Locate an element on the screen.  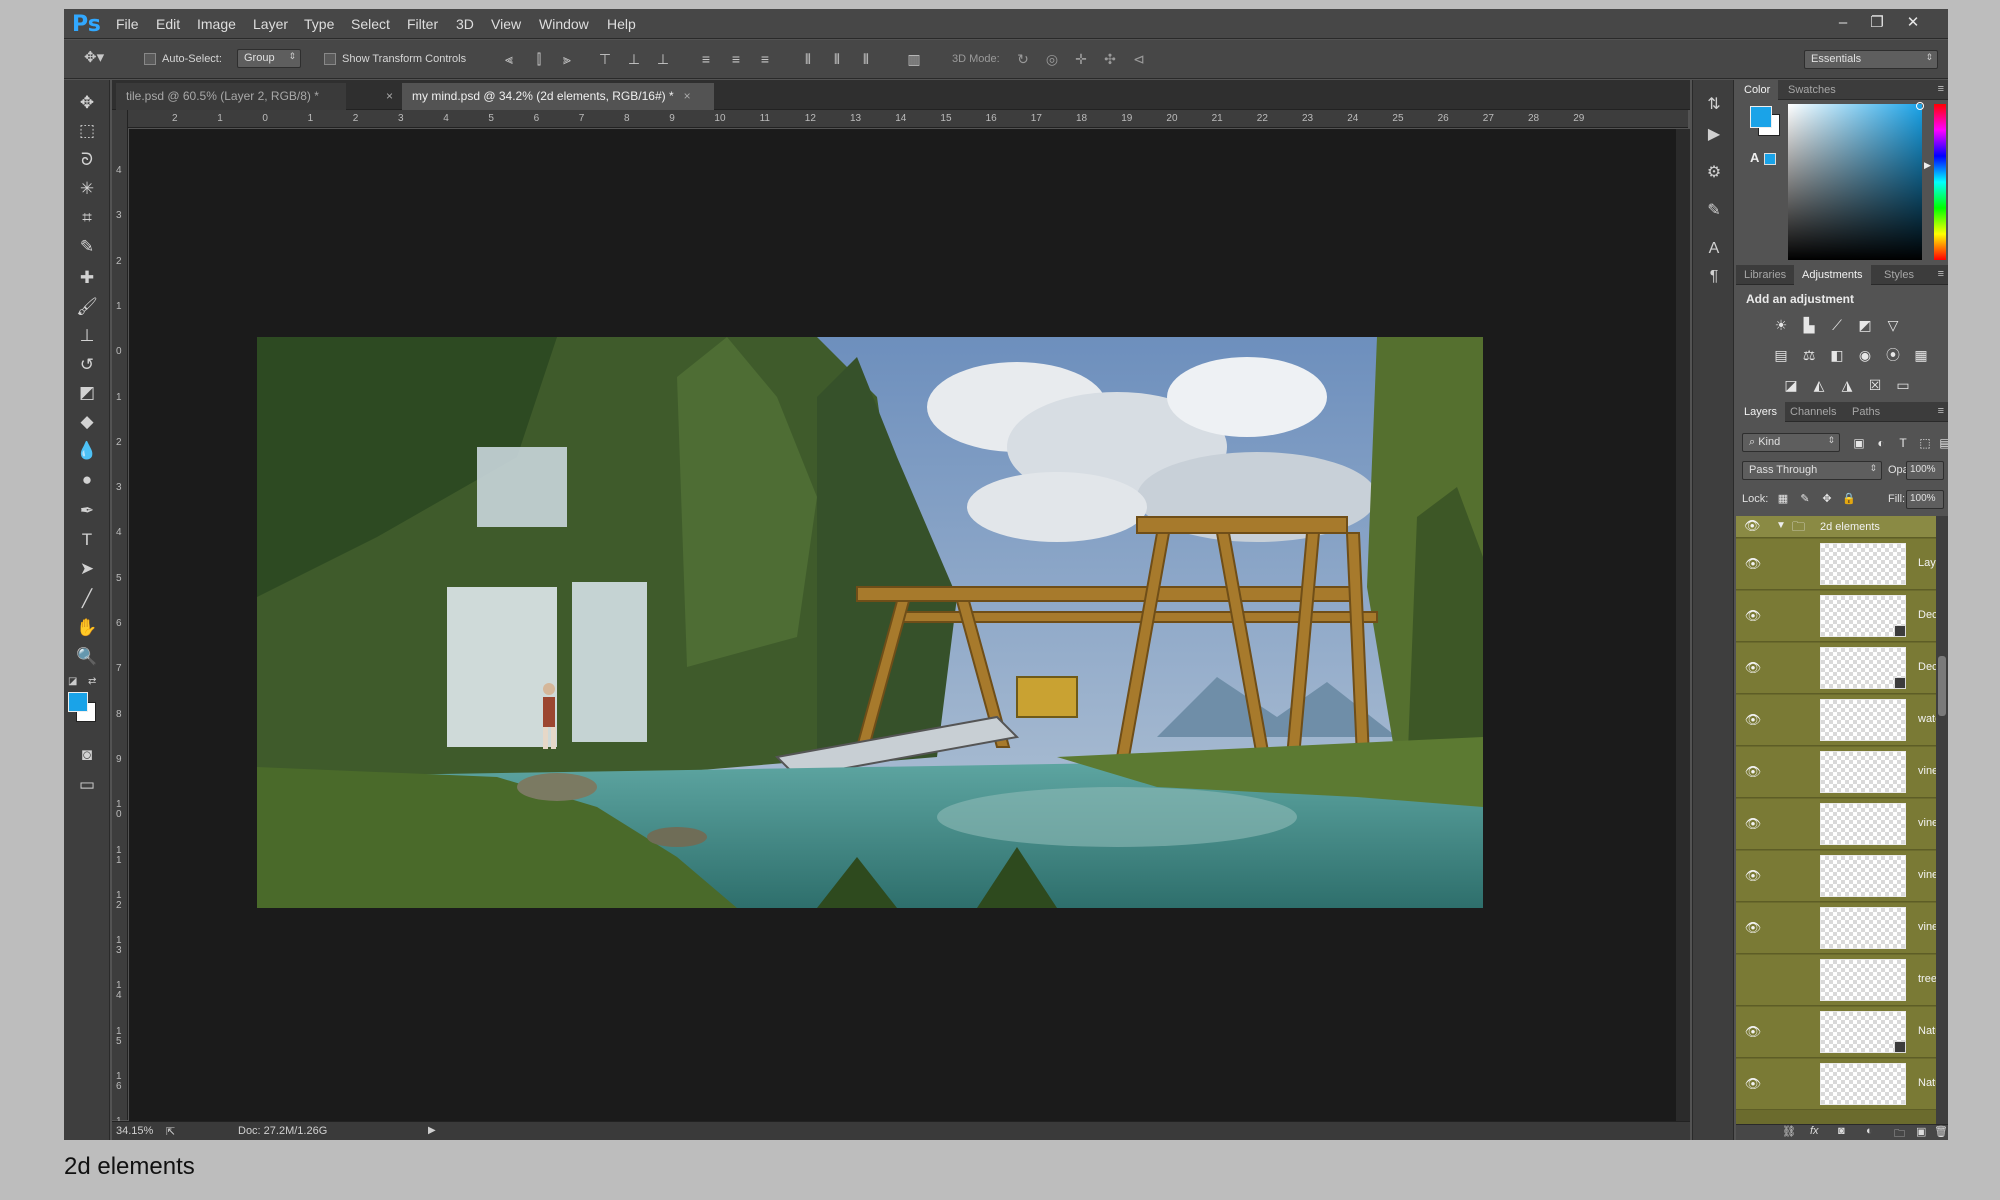
3d-drag-icon: ✛ is located at coordinates (1081, 59).